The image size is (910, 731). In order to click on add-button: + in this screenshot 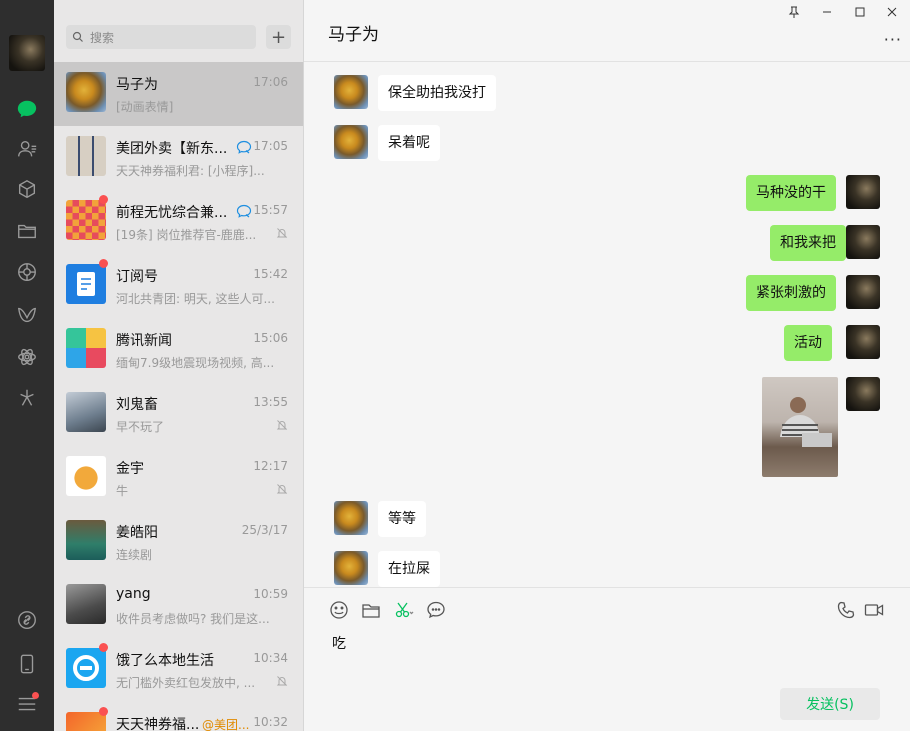, I will do `click(278, 37)`.